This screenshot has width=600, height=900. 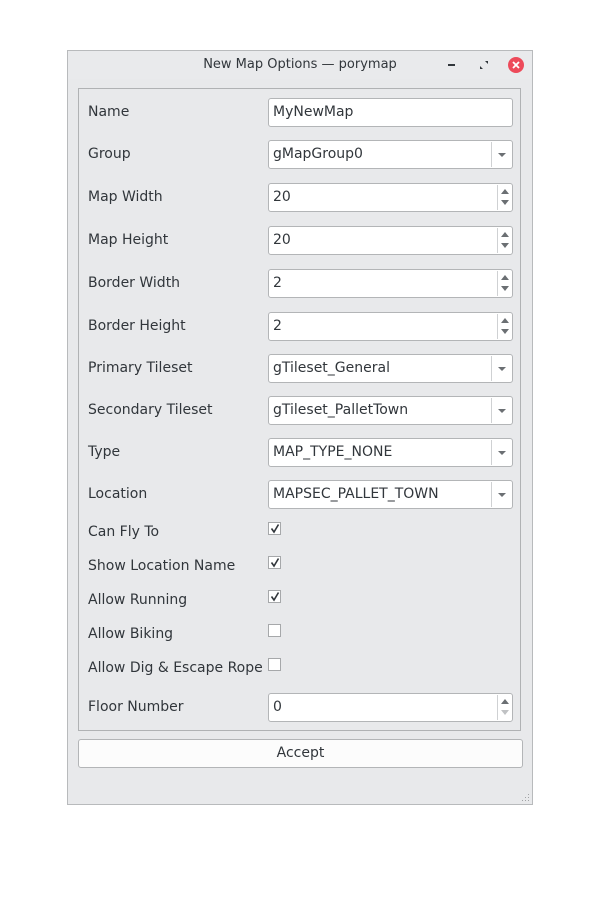 I want to click on secondary-tileset-value: gTileset_PalletTown, so click(x=341, y=410).